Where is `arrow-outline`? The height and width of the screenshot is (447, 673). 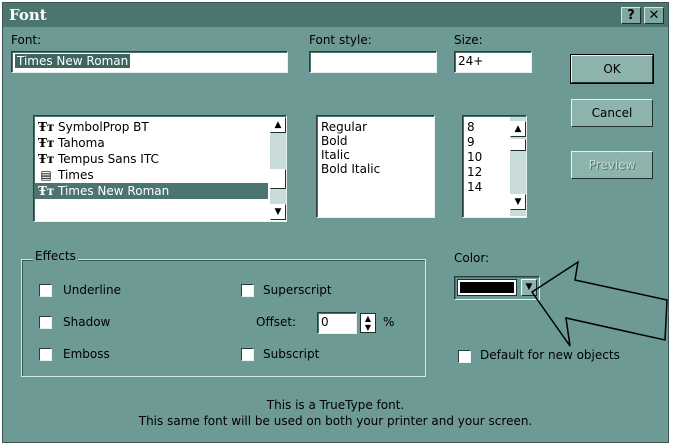
arrow-outline is located at coordinates (599, 303).